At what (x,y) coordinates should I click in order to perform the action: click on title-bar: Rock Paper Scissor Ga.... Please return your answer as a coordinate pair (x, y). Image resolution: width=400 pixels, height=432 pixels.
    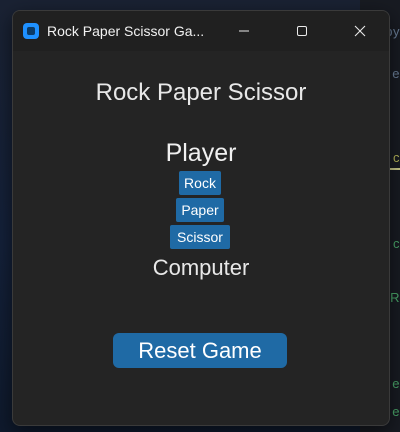
    Looking at the image, I should click on (201, 31).